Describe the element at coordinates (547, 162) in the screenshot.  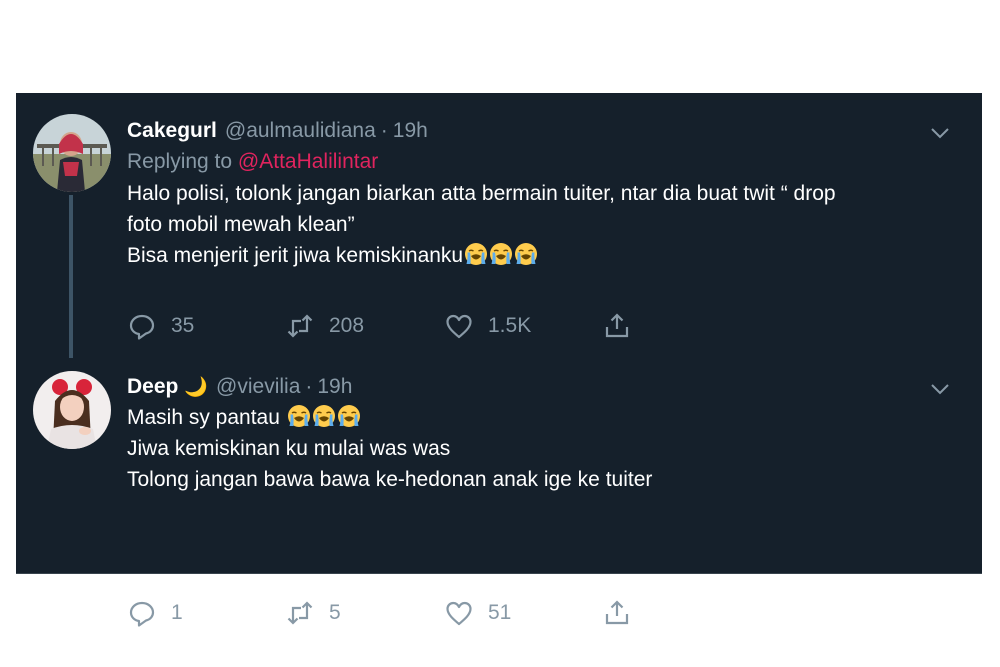
I see `replying-to: Replying to @AttaHalilintar` at that location.